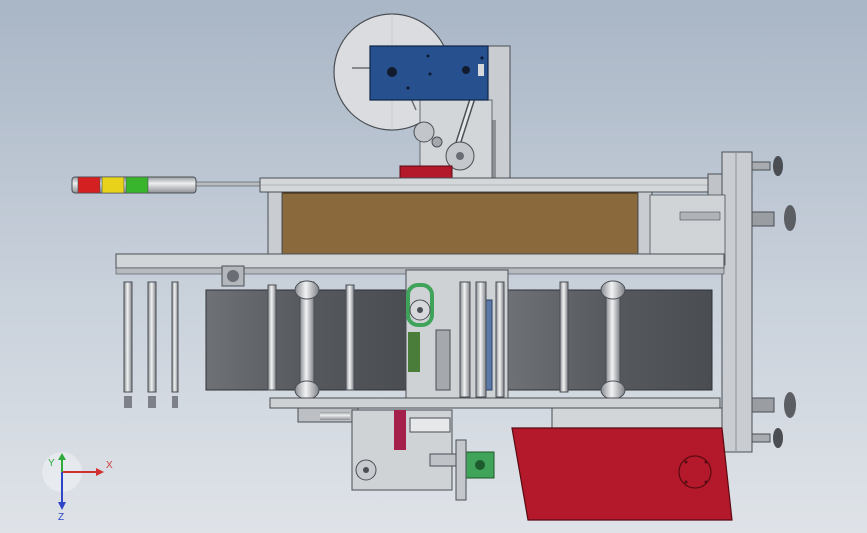 This screenshot has width=867, height=533. Describe the element at coordinates (109, 465) in the screenshot. I see `x-axis-label: X` at that location.